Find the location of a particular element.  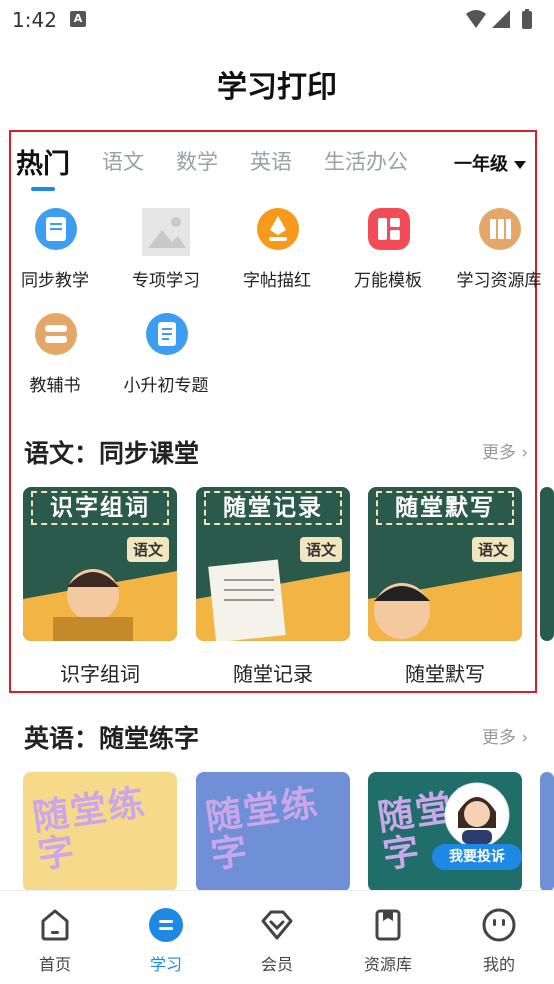

home-icon is located at coordinates (55, 925).